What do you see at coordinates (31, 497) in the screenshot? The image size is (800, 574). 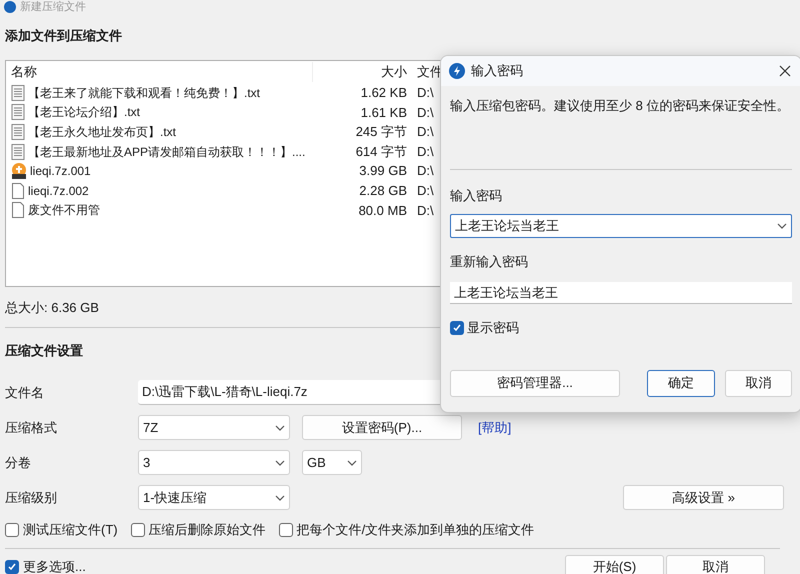 I see `field-label: 压缩级别` at bounding box center [31, 497].